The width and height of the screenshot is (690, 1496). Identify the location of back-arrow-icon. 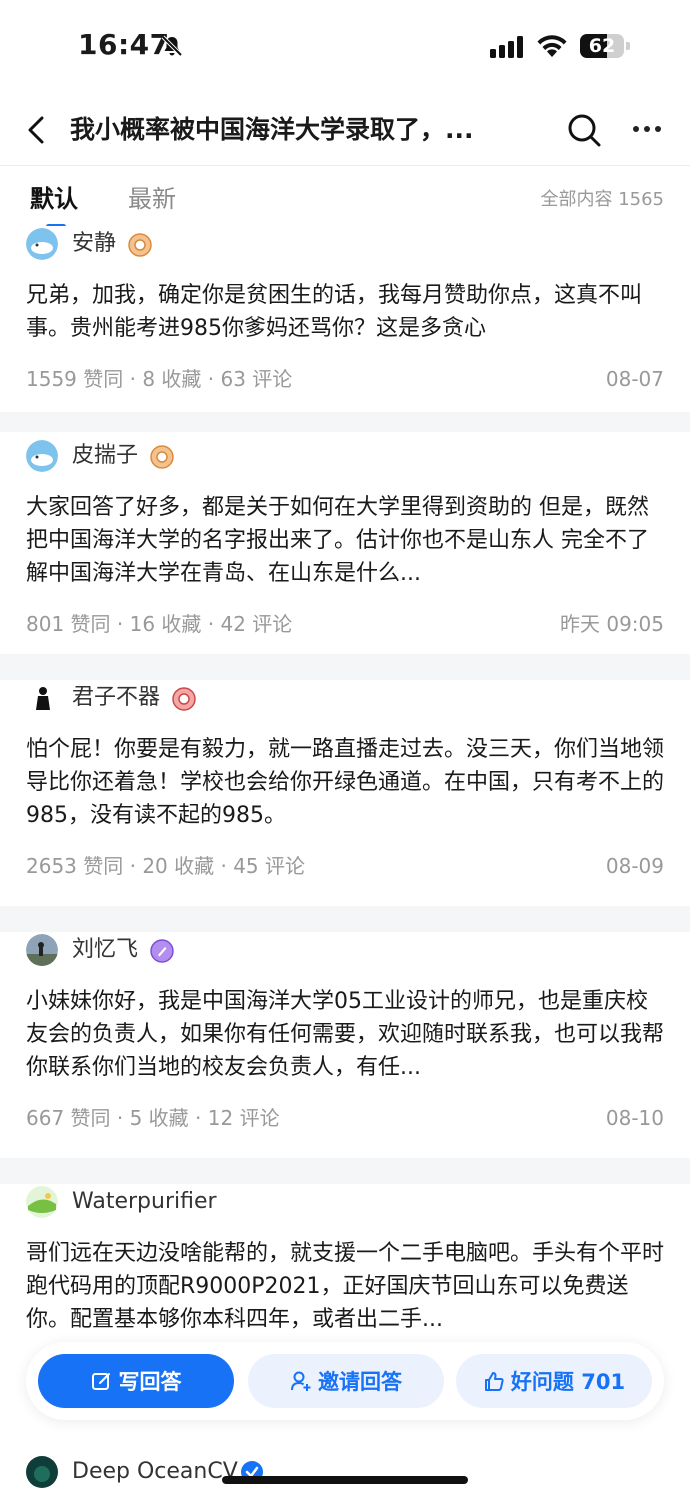
(37, 130).